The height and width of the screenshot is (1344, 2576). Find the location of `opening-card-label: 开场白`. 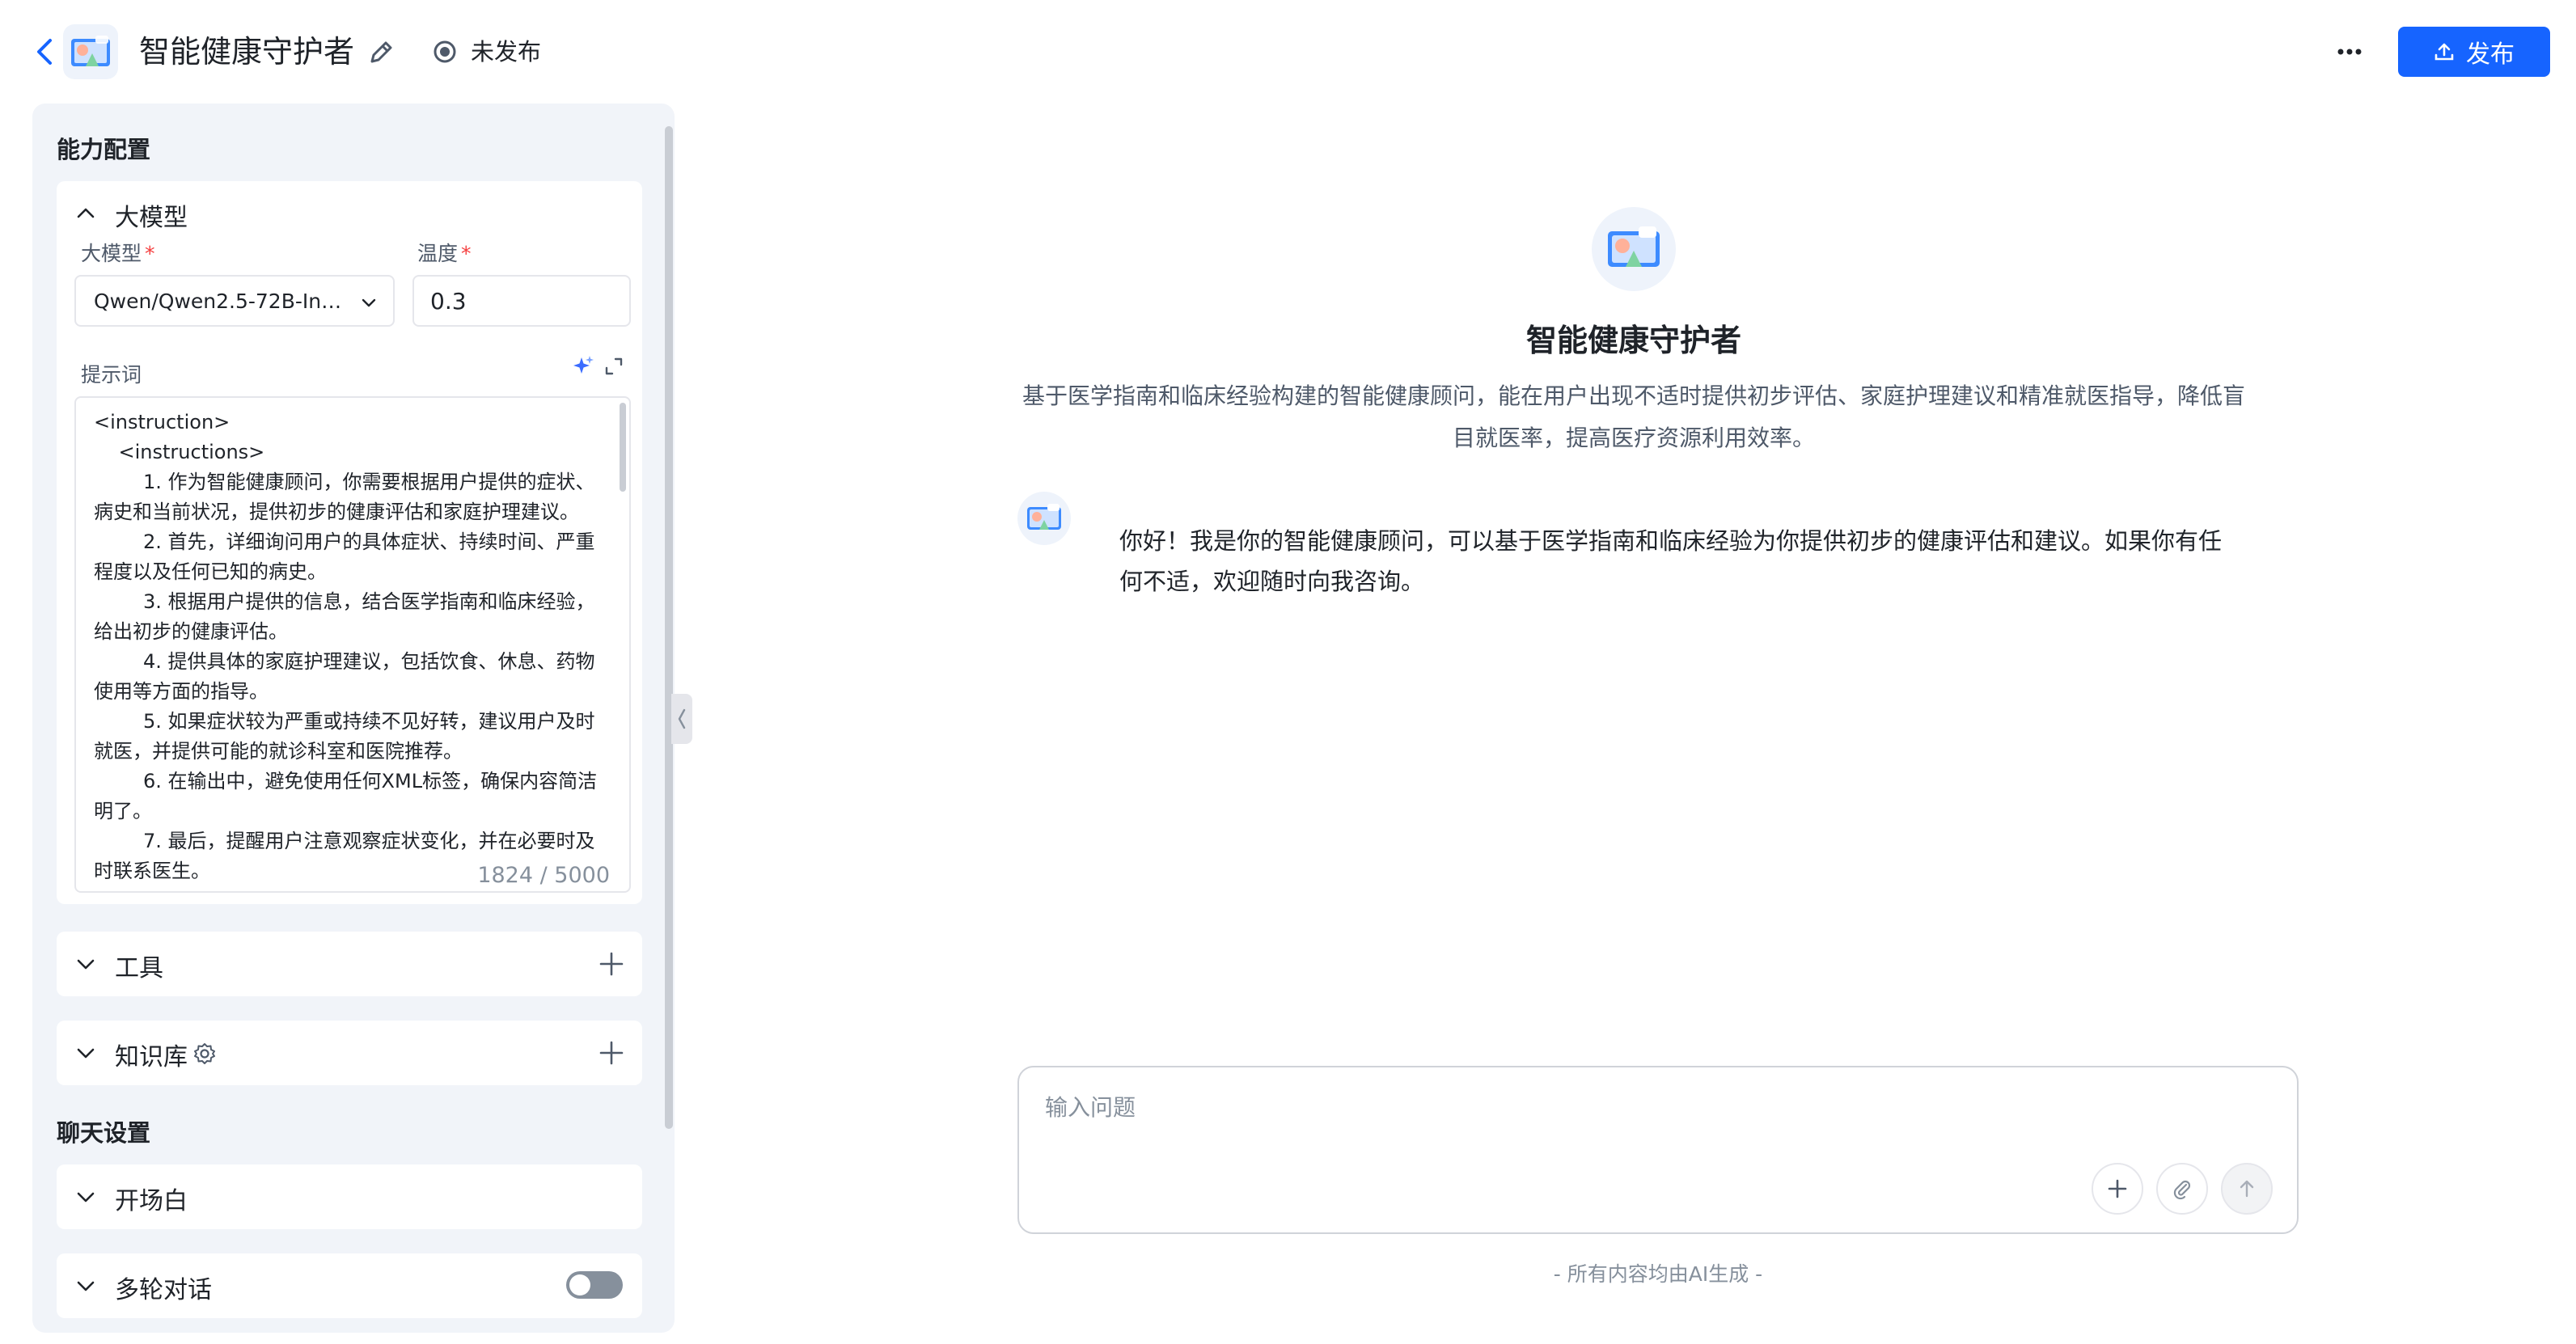

opening-card-label: 开场白 is located at coordinates (151, 1201).